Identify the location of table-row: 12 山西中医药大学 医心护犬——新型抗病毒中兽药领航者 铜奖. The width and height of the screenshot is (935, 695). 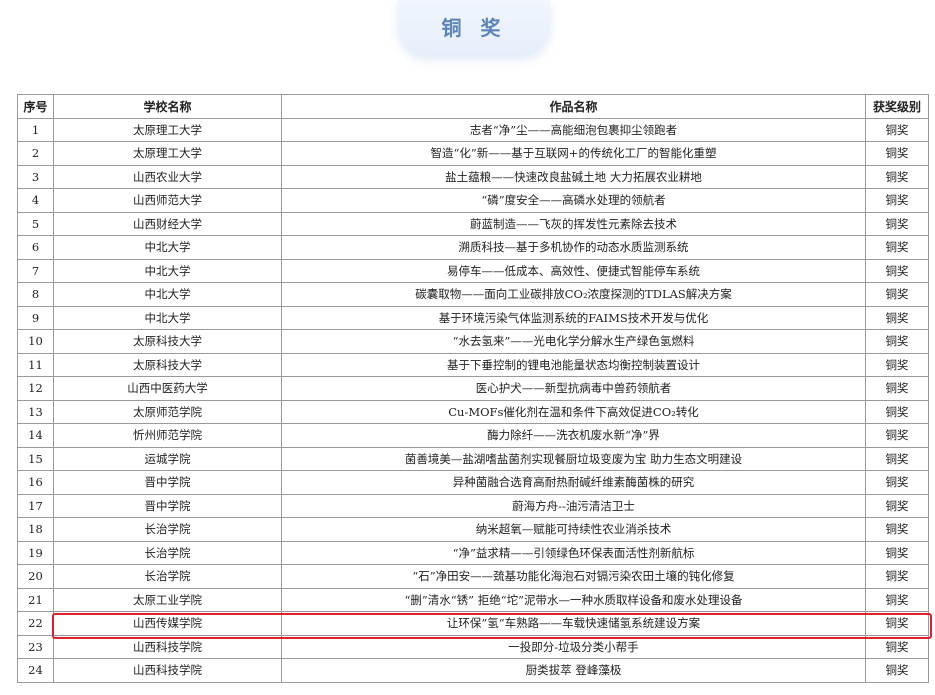
(473, 388).